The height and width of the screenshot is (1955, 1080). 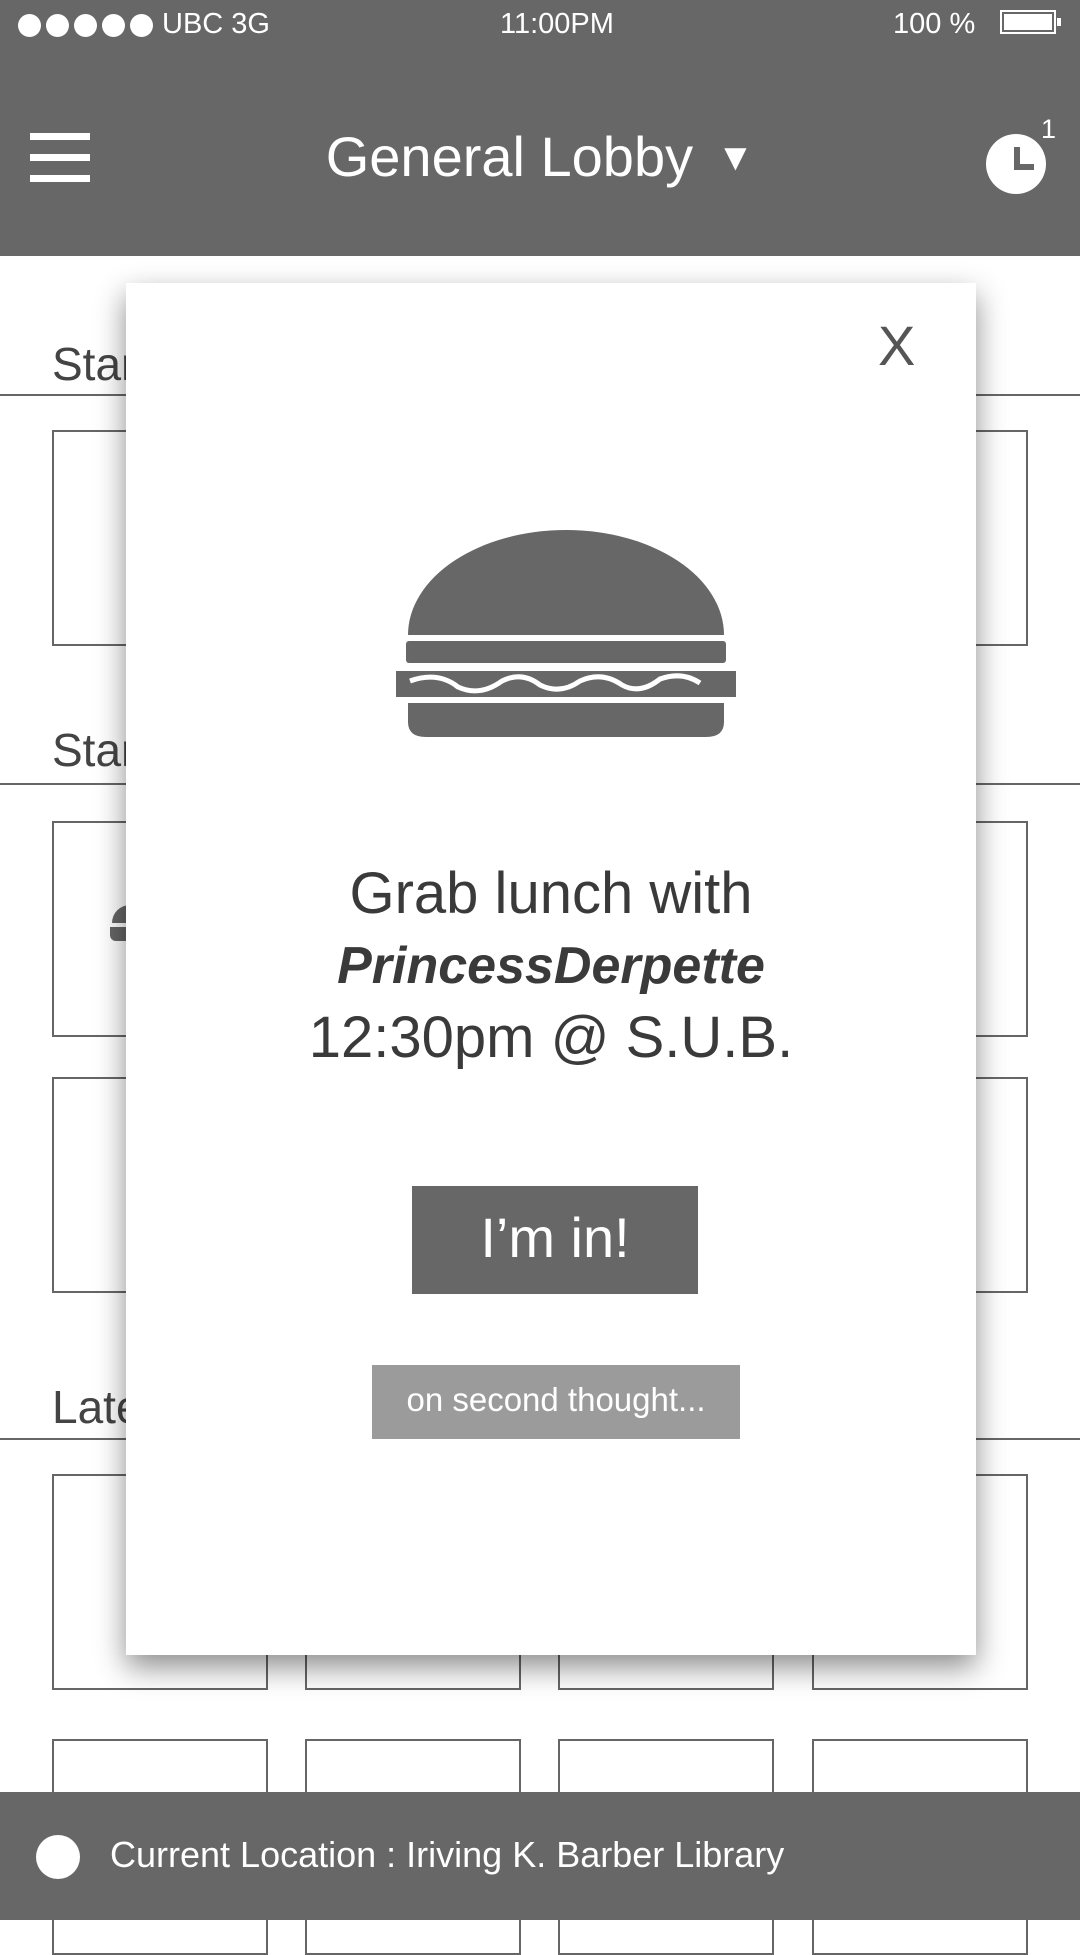 What do you see at coordinates (85, 25) in the screenshot?
I see `signal-strength-icon` at bounding box center [85, 25].